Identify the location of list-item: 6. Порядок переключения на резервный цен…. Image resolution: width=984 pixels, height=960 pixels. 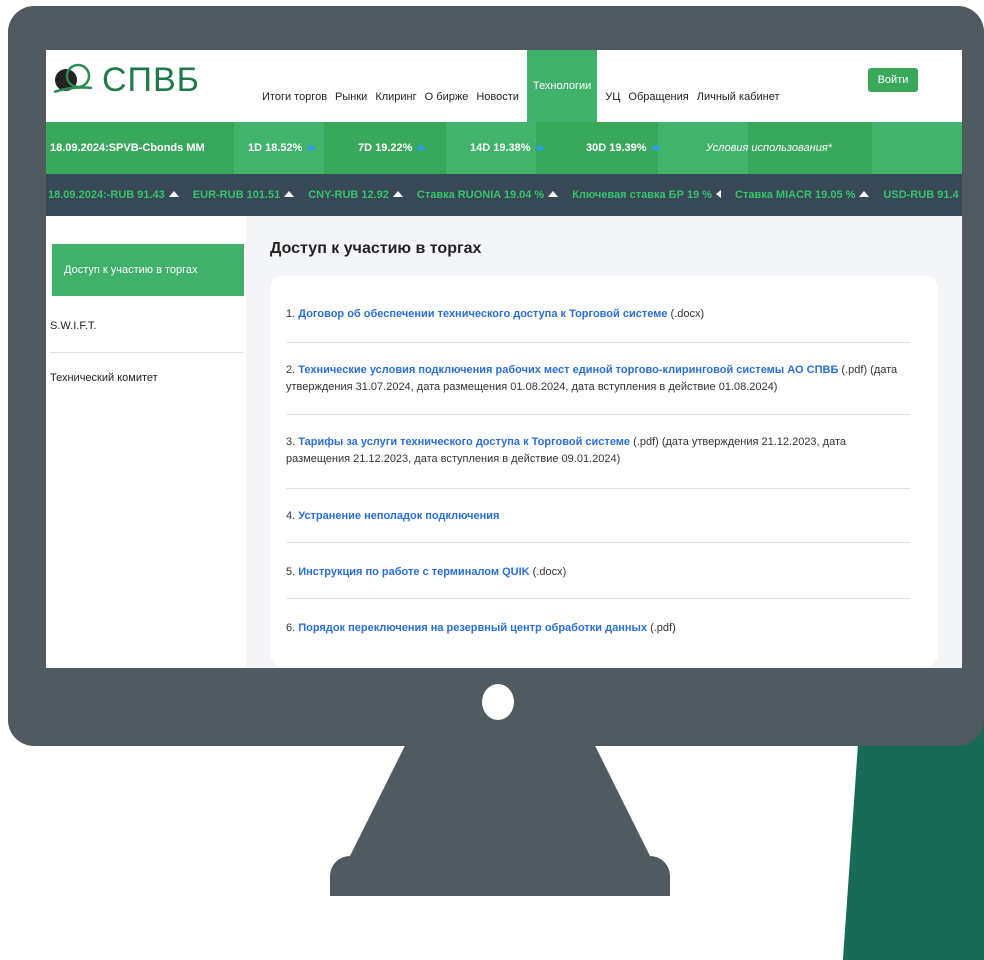
(599, 628).